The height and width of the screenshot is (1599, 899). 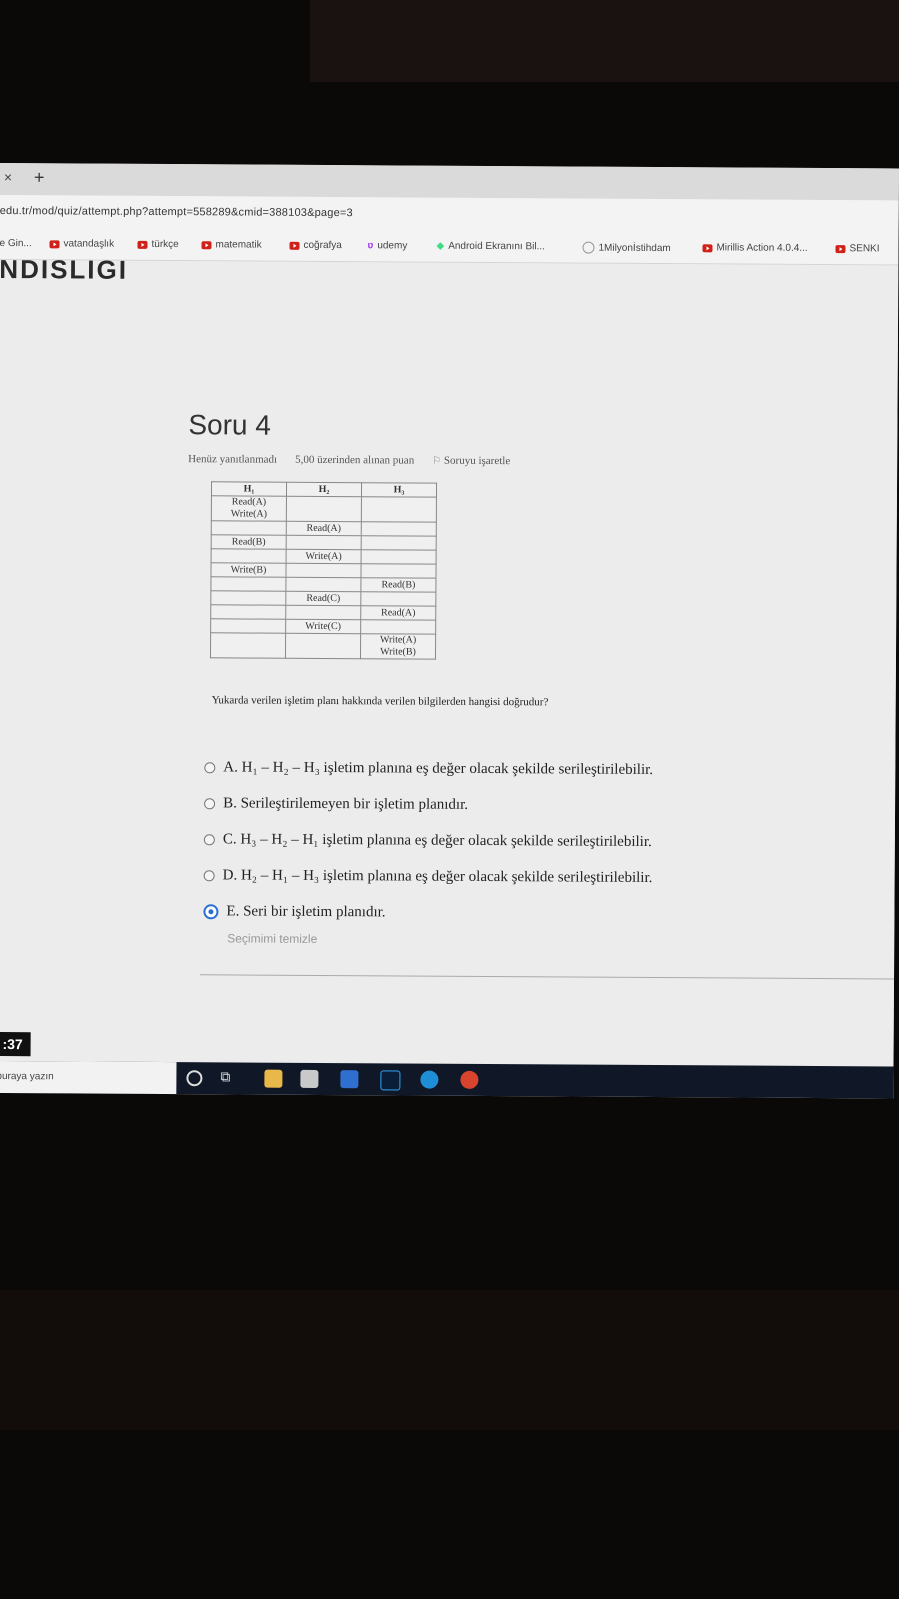 I want to click on bookmark-item: türkçe, so click(x=158, y=244).